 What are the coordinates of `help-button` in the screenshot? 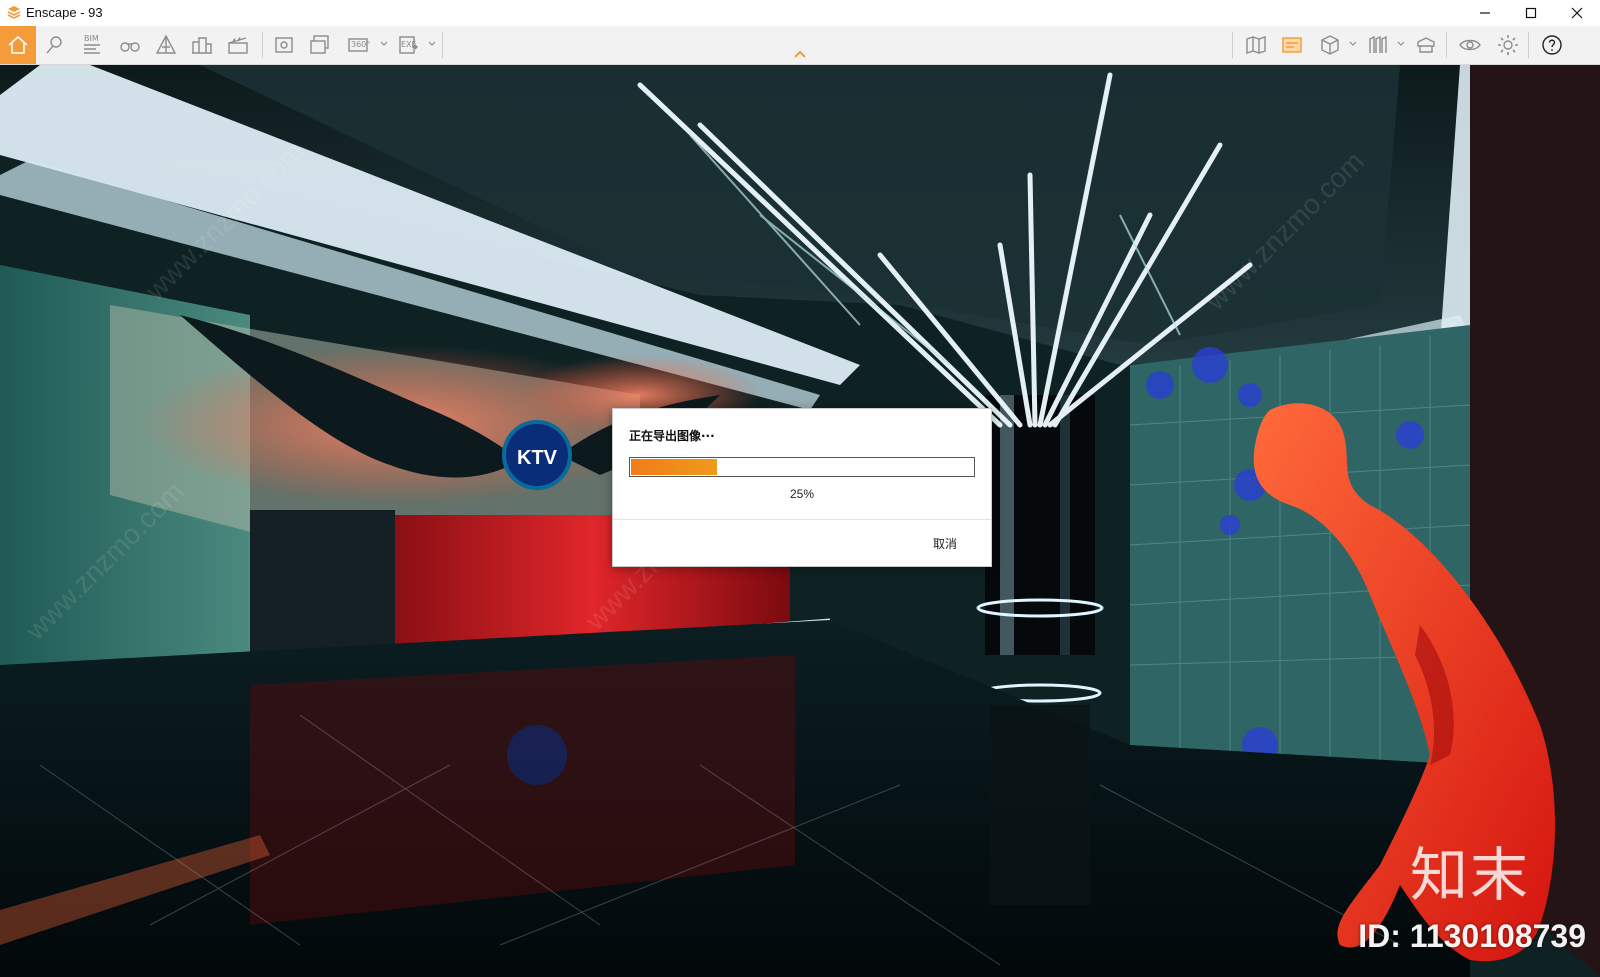 It's located at (1552, 45).